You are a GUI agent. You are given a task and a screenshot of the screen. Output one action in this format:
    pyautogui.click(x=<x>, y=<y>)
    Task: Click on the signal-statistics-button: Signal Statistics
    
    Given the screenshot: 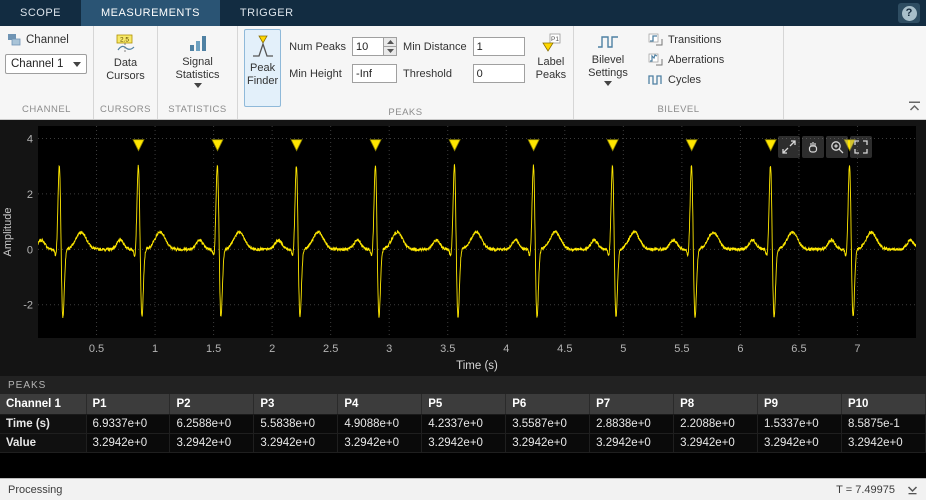 What is the action you would take?
    pyautogui.click(x=198, y=67)
    